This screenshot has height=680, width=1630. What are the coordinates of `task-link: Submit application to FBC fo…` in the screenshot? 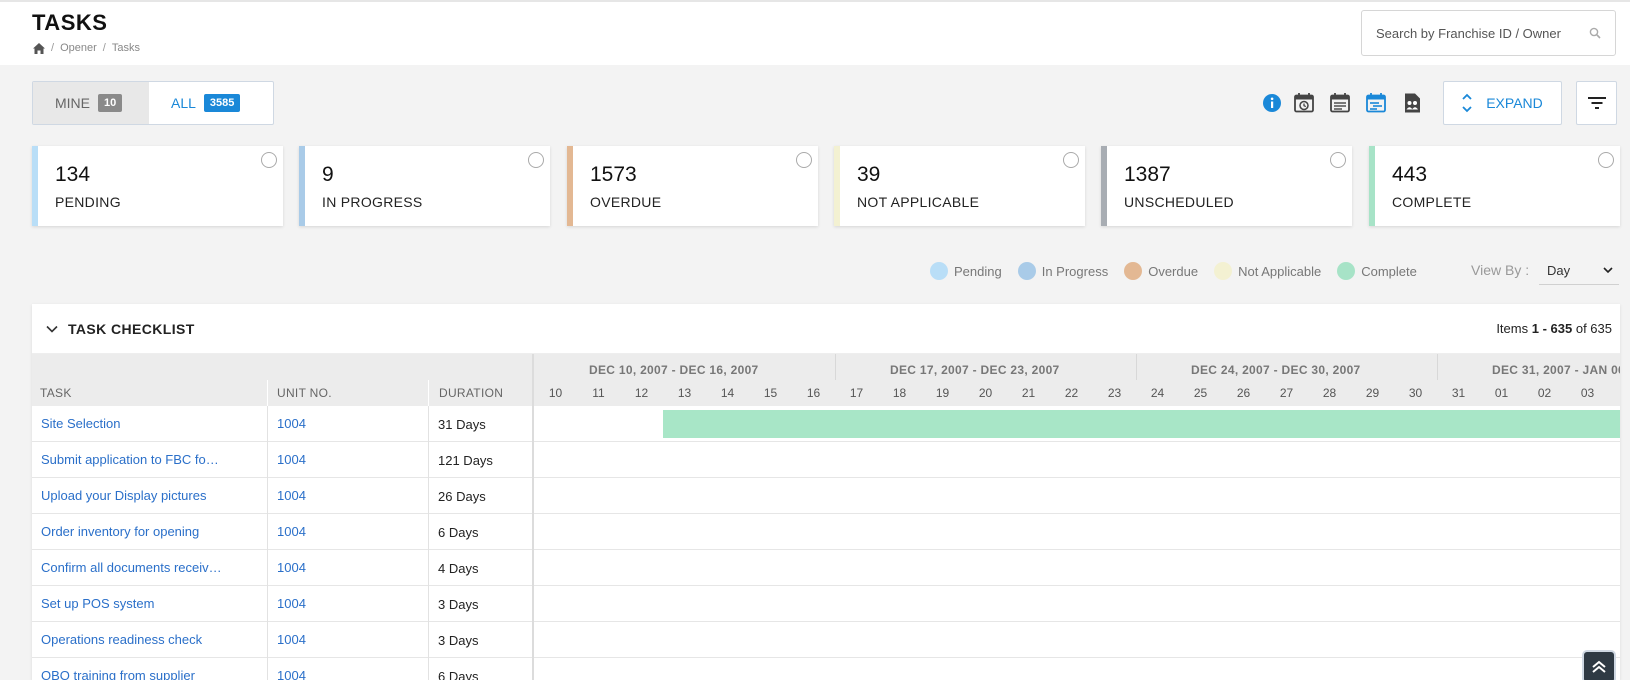 It's located at (130, 459).